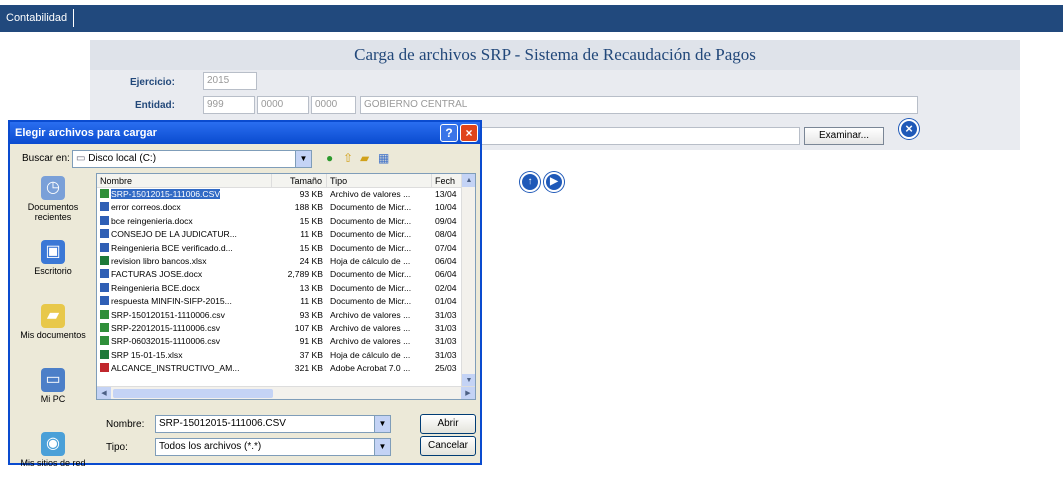 Image resolution: width=1063 pixels, height=492 pixels. I want to click on lookin-label: Buscar en:, so click(46, 158).